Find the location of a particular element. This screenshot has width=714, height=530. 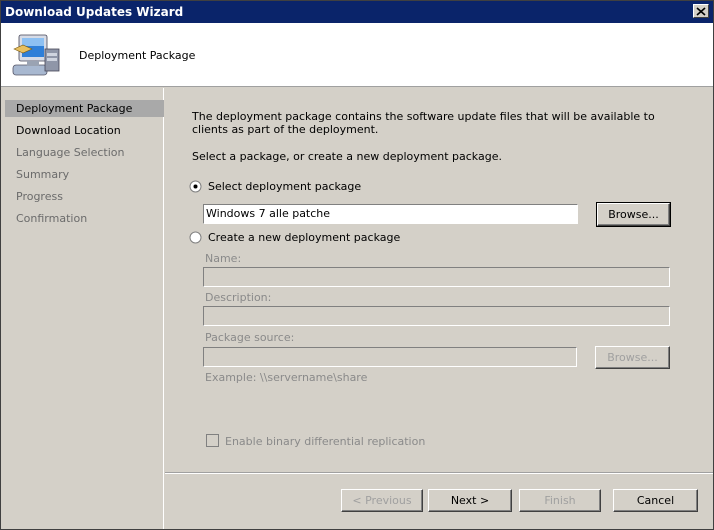

step-progress: Progress is located at coordinates (39, 196).